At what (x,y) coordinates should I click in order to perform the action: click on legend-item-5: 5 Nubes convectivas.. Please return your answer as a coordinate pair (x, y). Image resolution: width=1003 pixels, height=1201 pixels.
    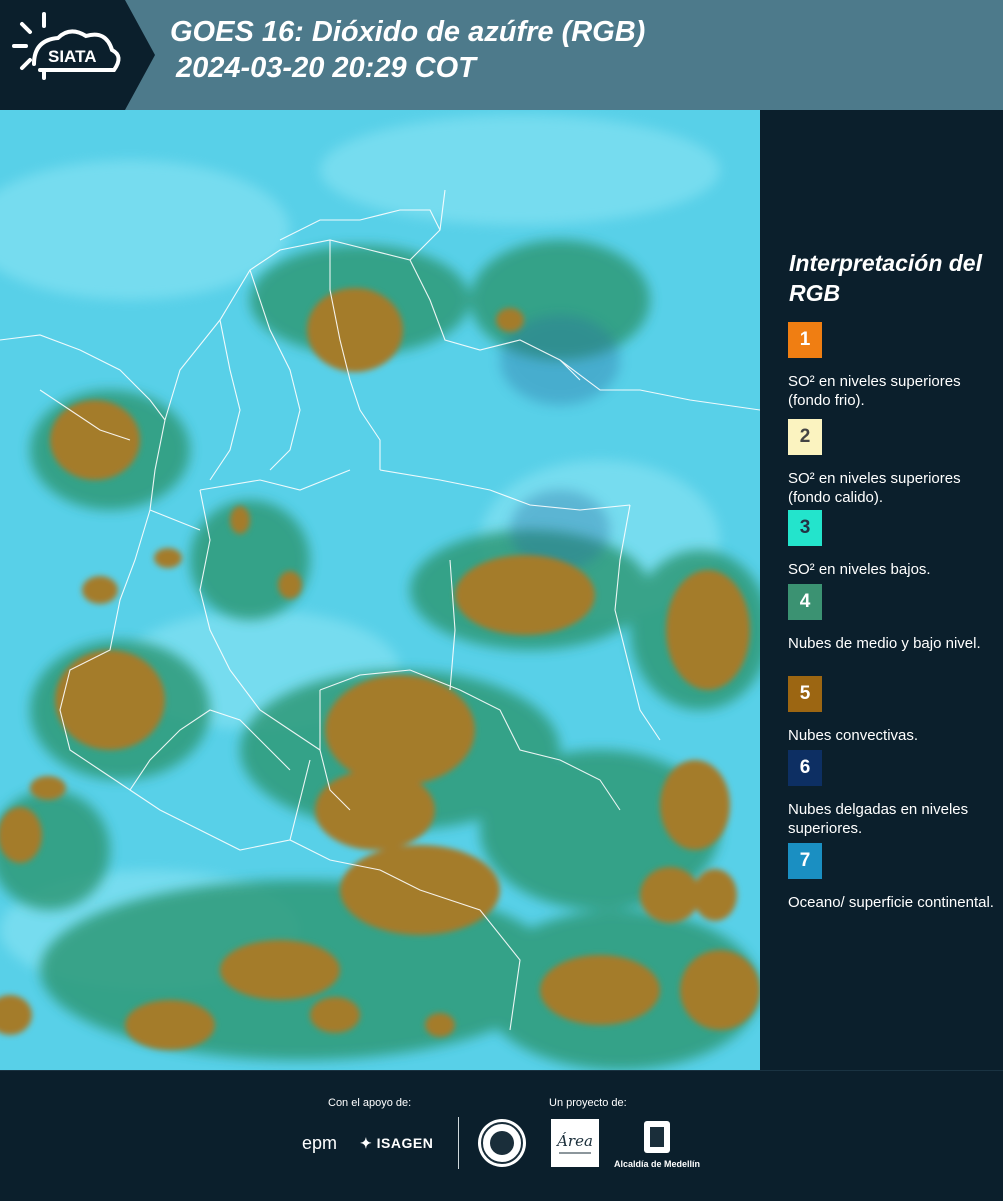
    Looking at the image, I should click on (893, 710).